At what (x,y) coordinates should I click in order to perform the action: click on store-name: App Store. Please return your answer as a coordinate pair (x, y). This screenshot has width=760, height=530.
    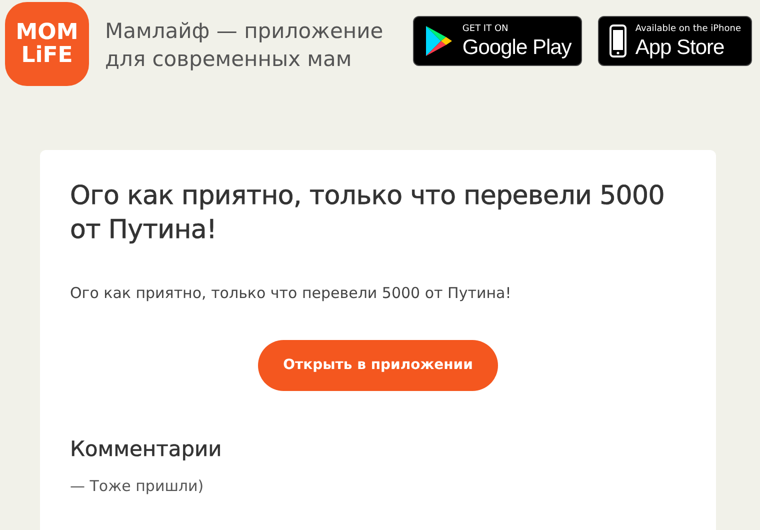
    Looking at the image, I should click on (680, 47).